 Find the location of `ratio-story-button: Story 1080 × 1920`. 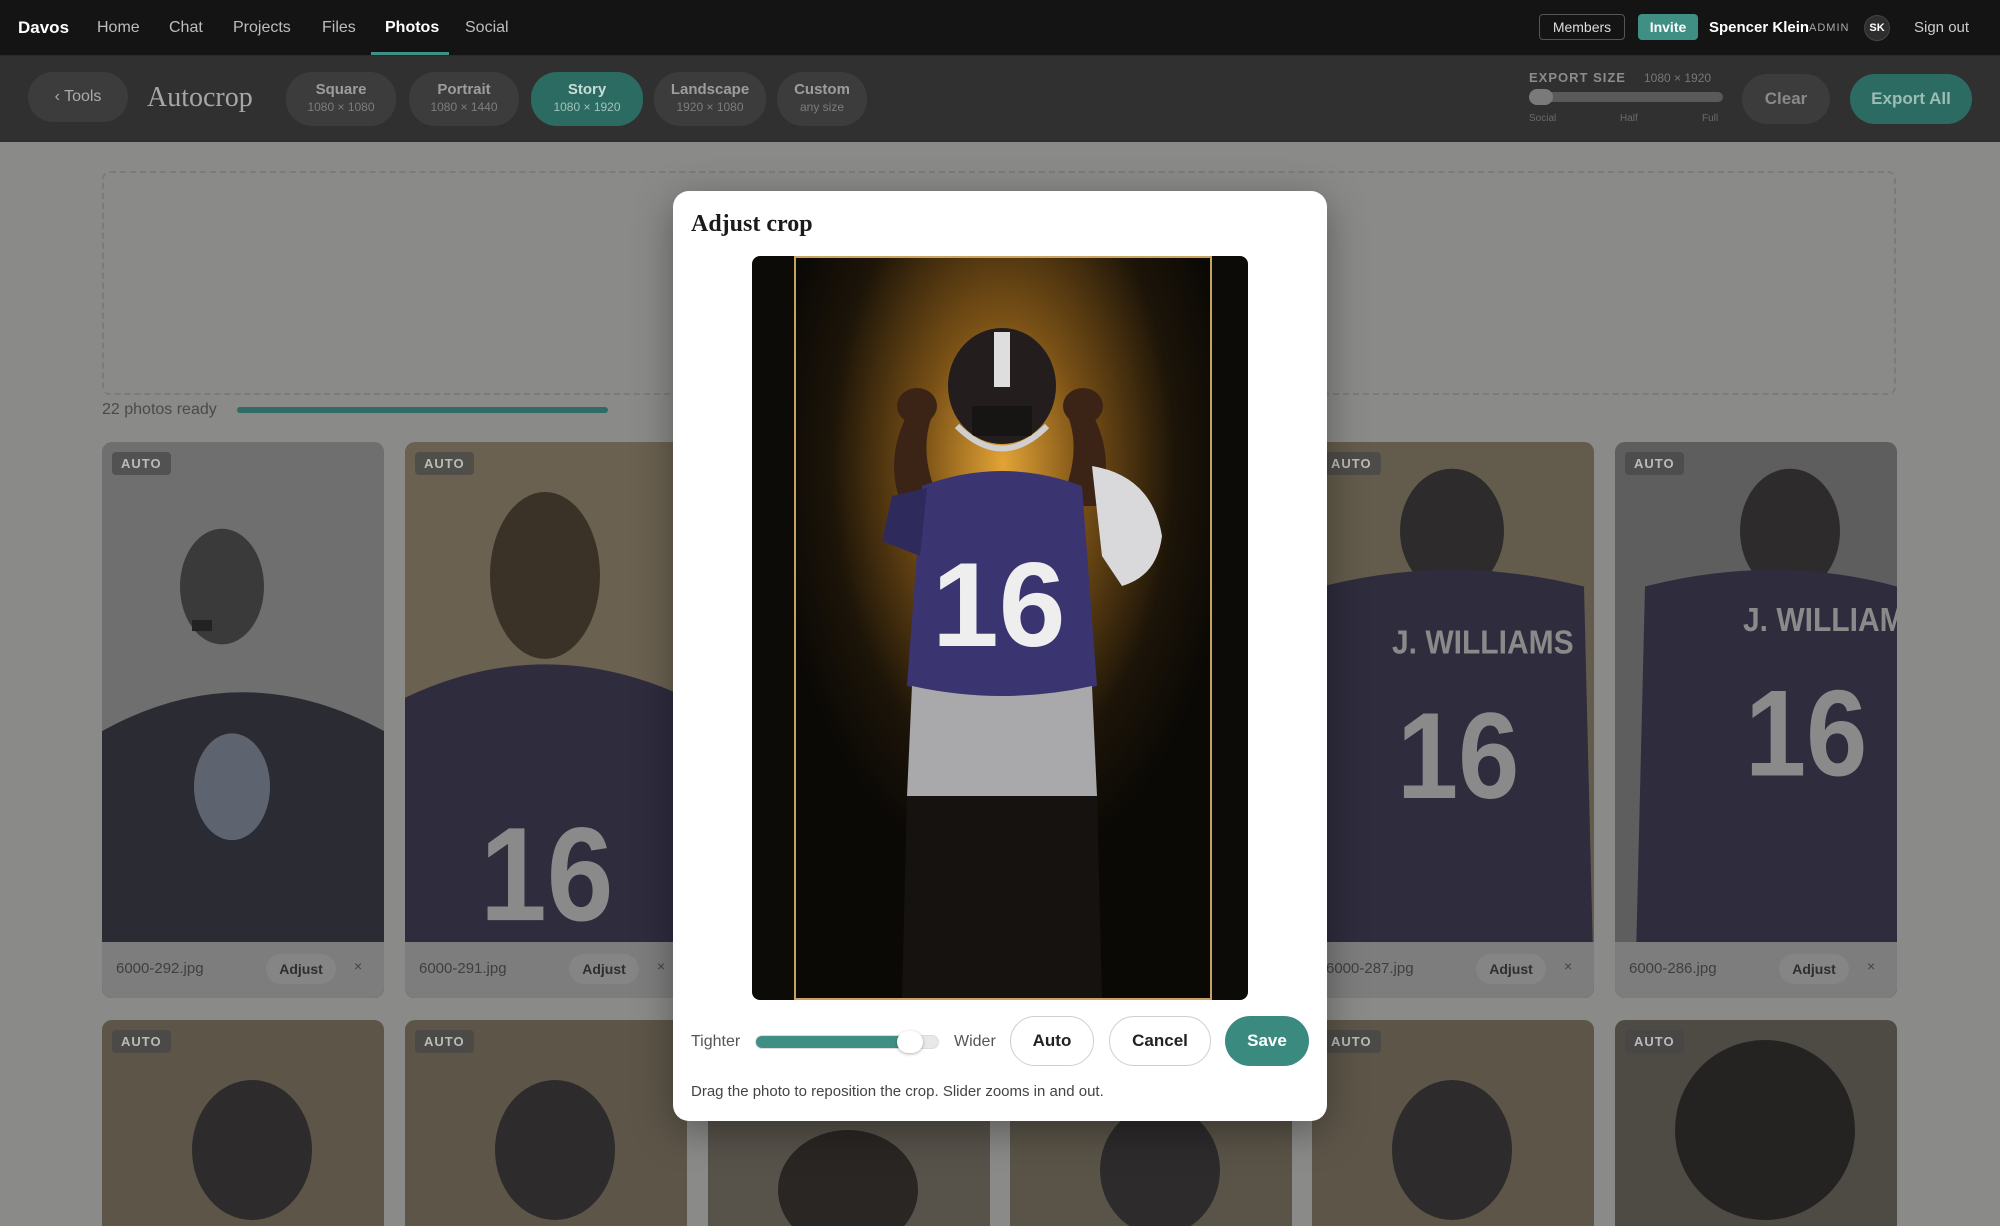

ratio-story-button: Story 1080 × 1920 is located at coordinates (587, 99).